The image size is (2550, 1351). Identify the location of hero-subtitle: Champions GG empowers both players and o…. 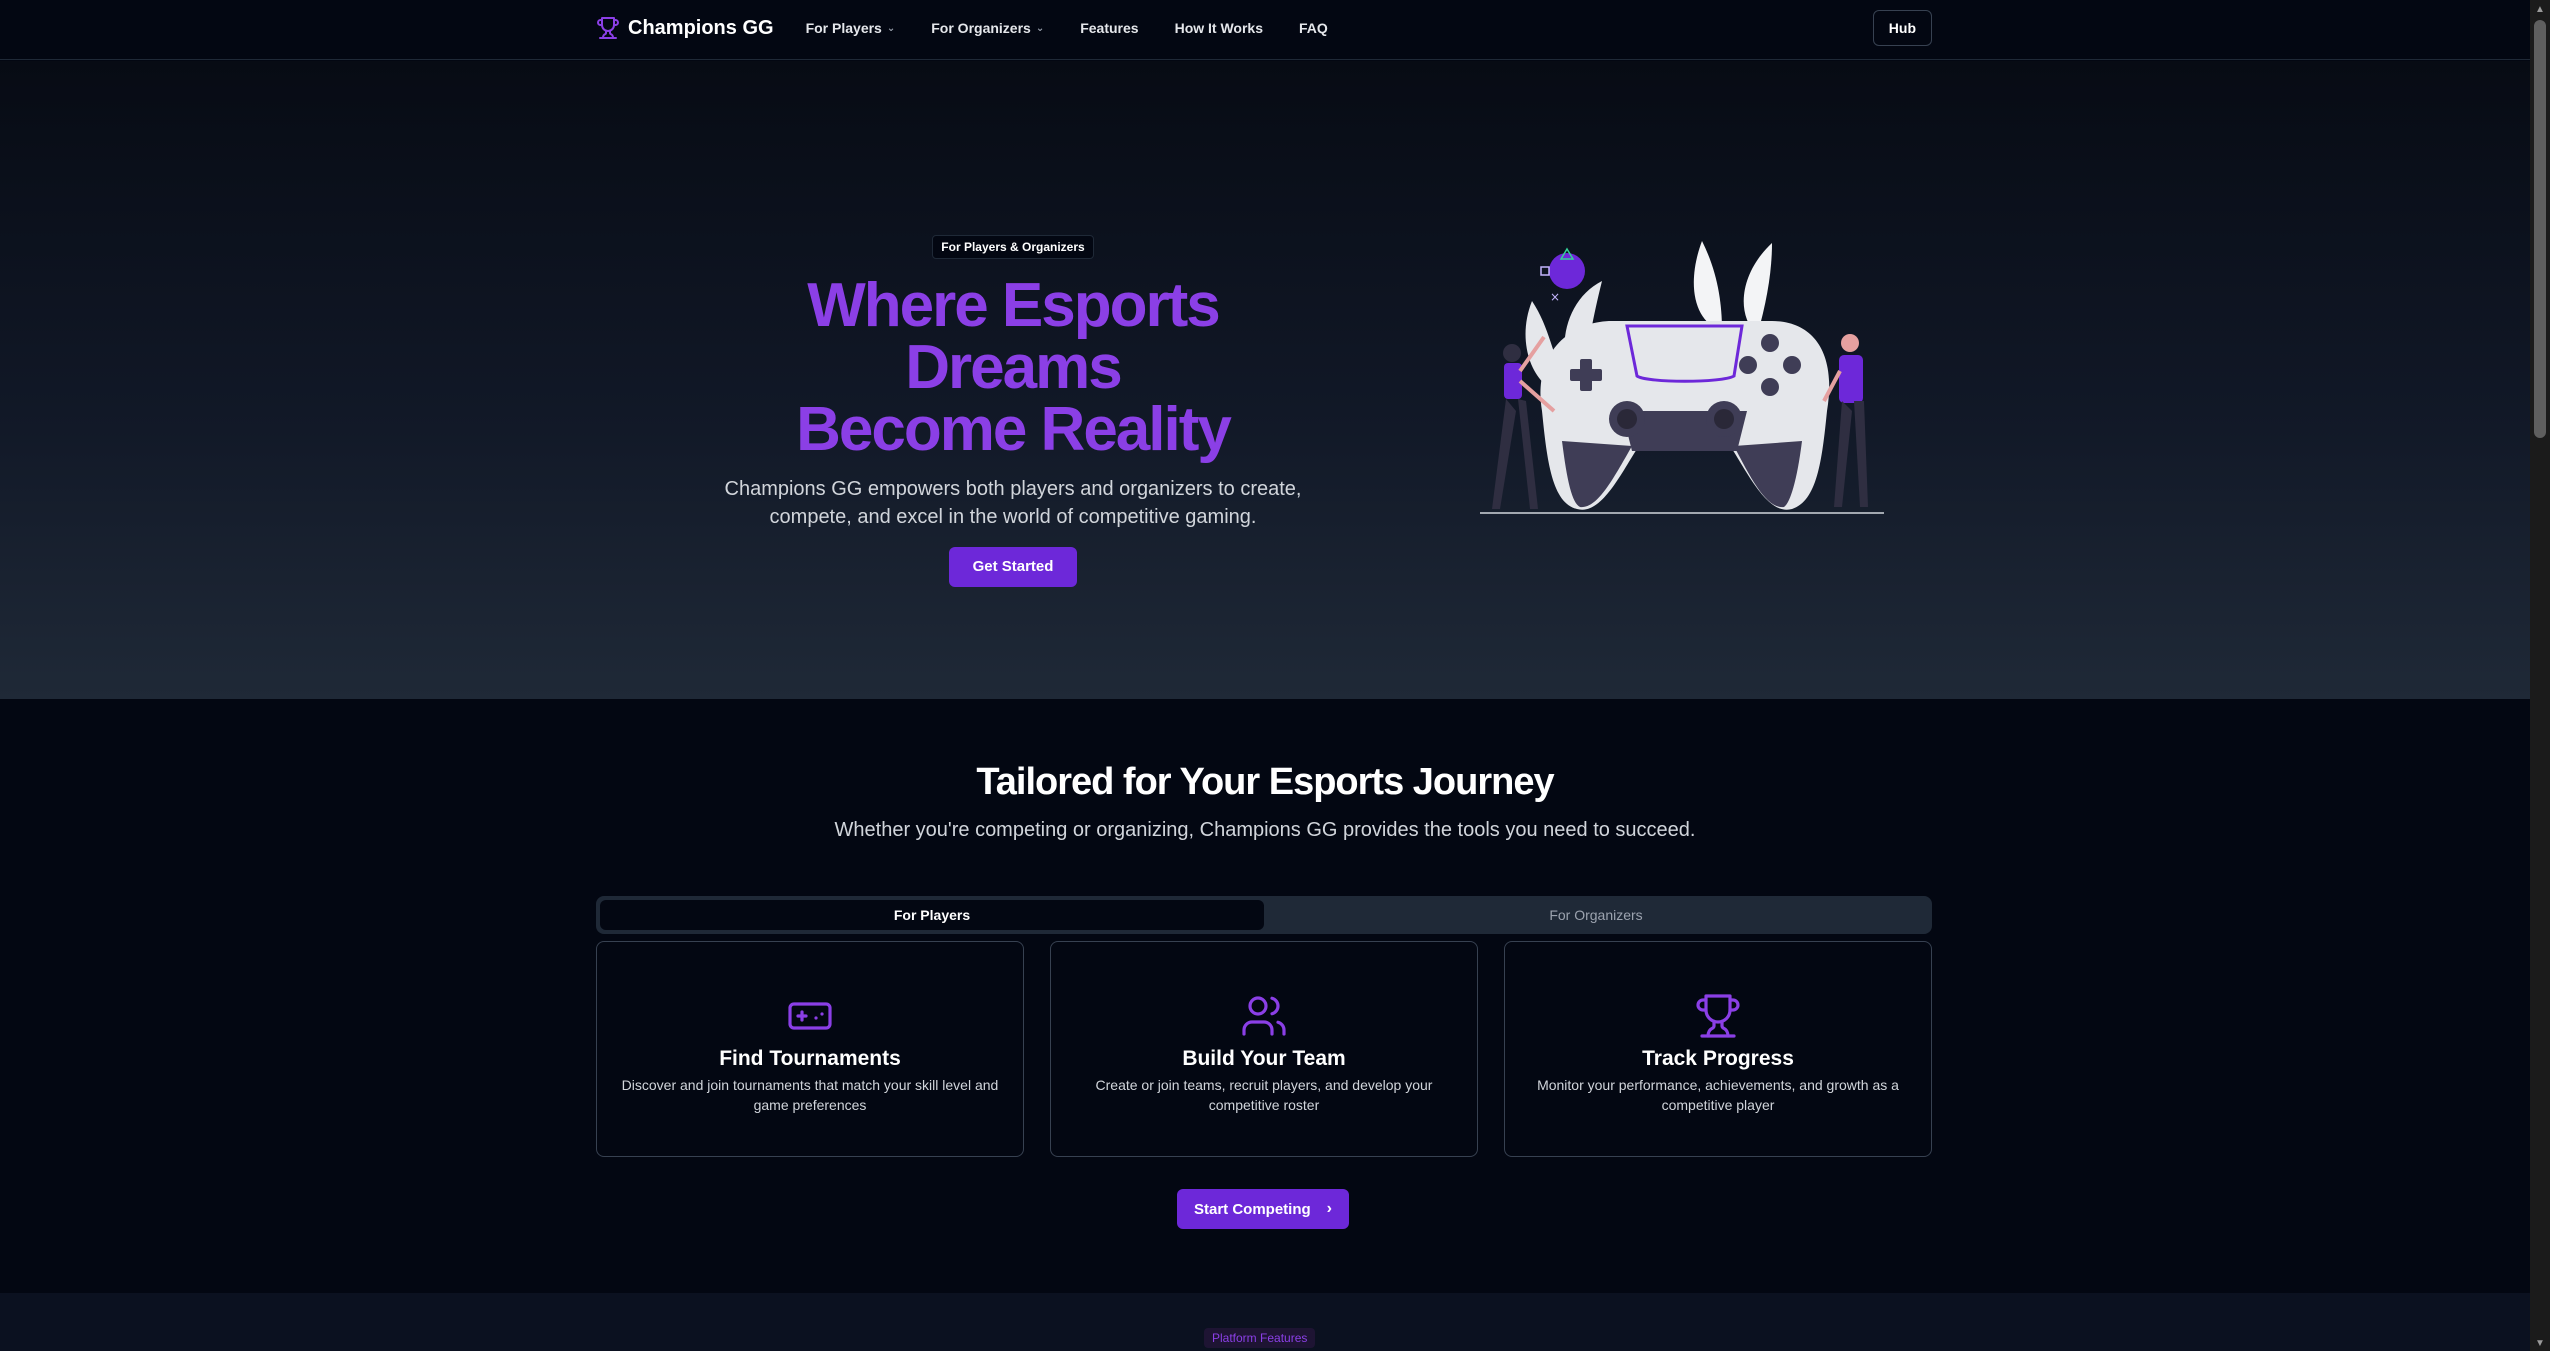
(1013, 503).